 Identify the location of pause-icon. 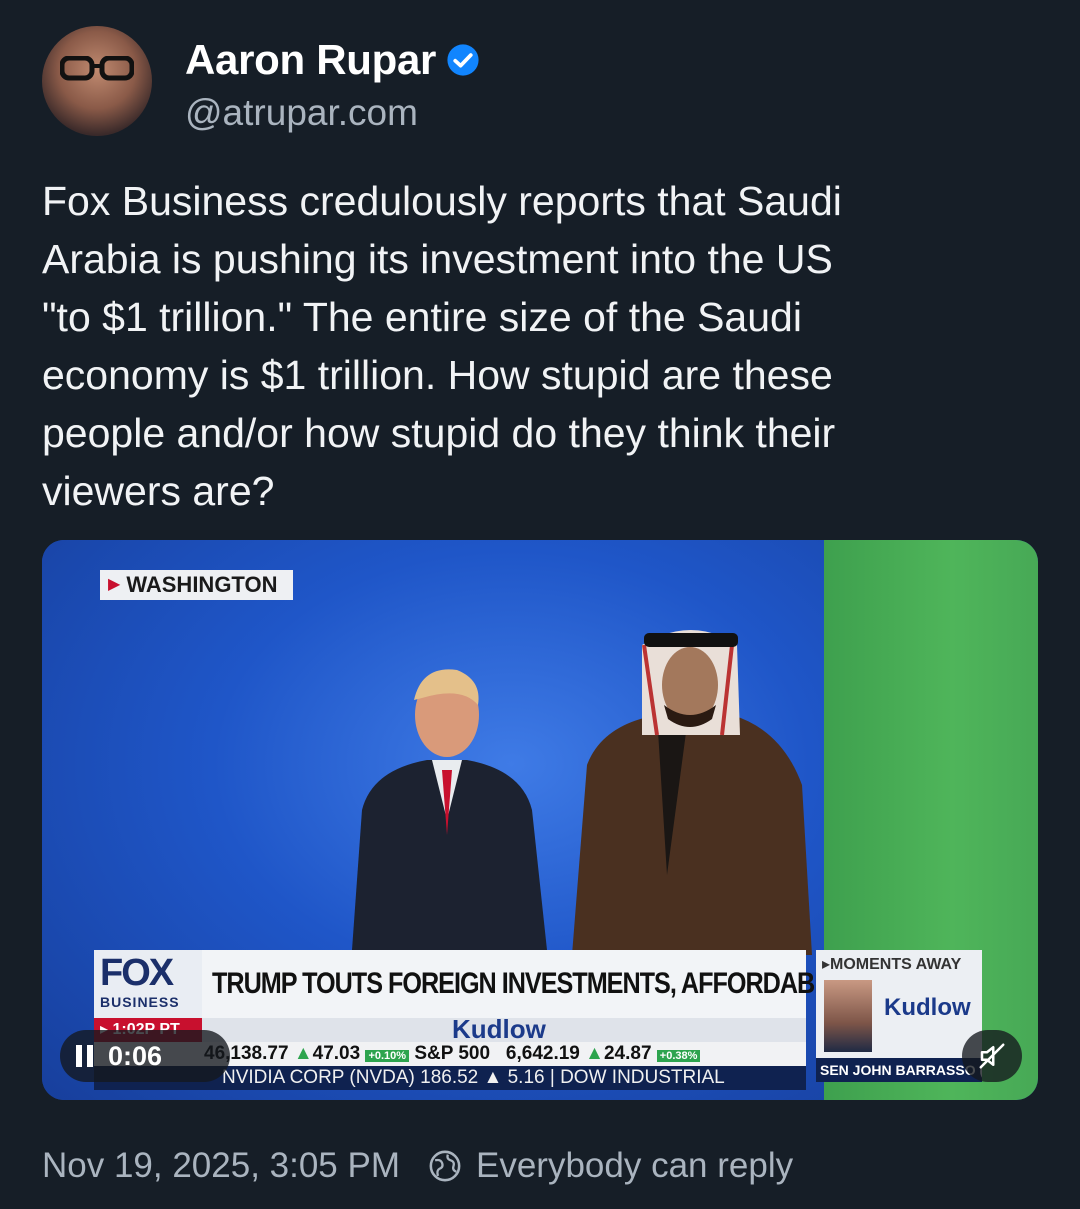
(85, 1056).